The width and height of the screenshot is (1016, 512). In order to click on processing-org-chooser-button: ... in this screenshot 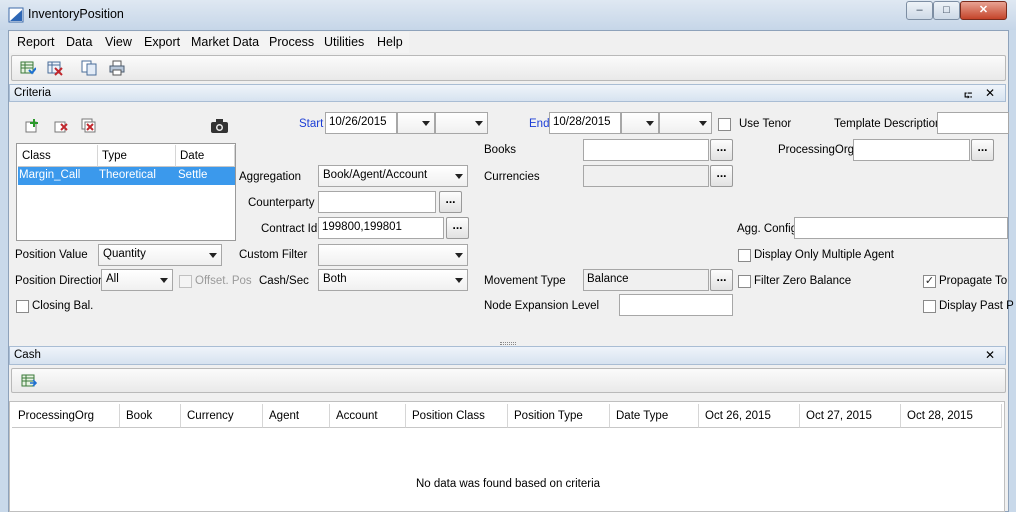, I will do `click(982, 150)`.